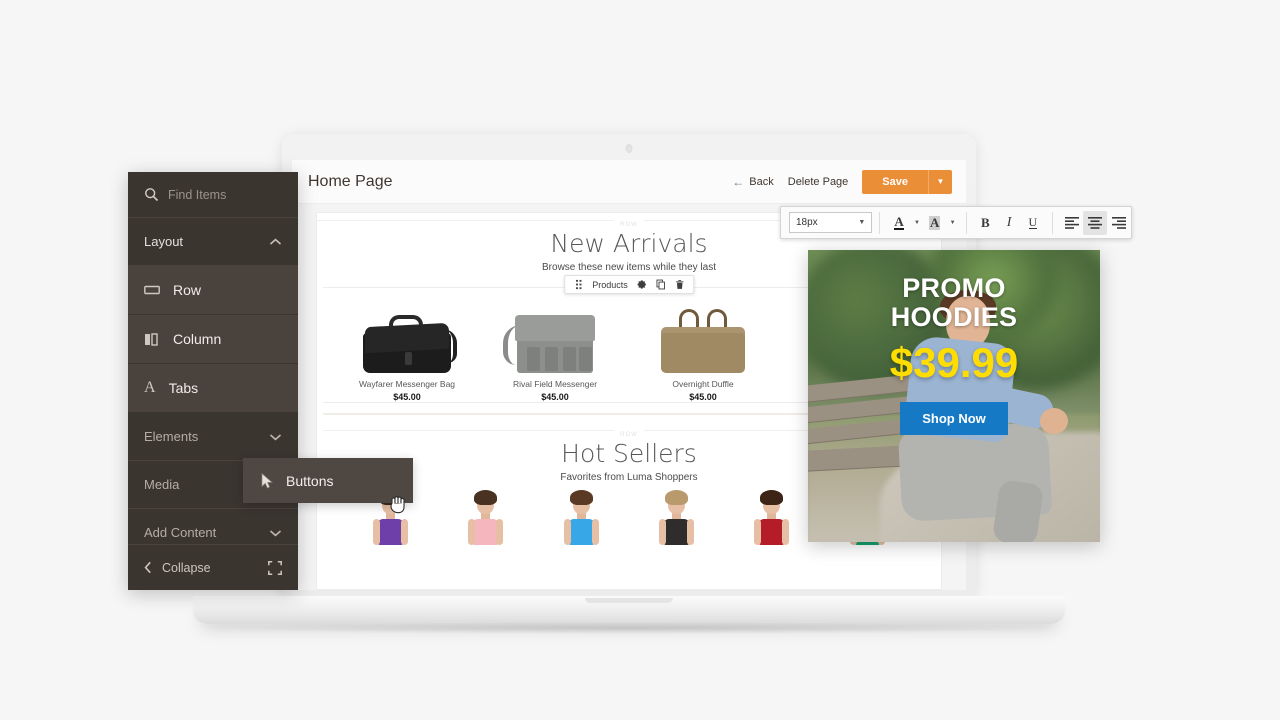 This screenshot has height=720, width=1280. I want to click on sidebar-item-label: Column, so click(197, 339).